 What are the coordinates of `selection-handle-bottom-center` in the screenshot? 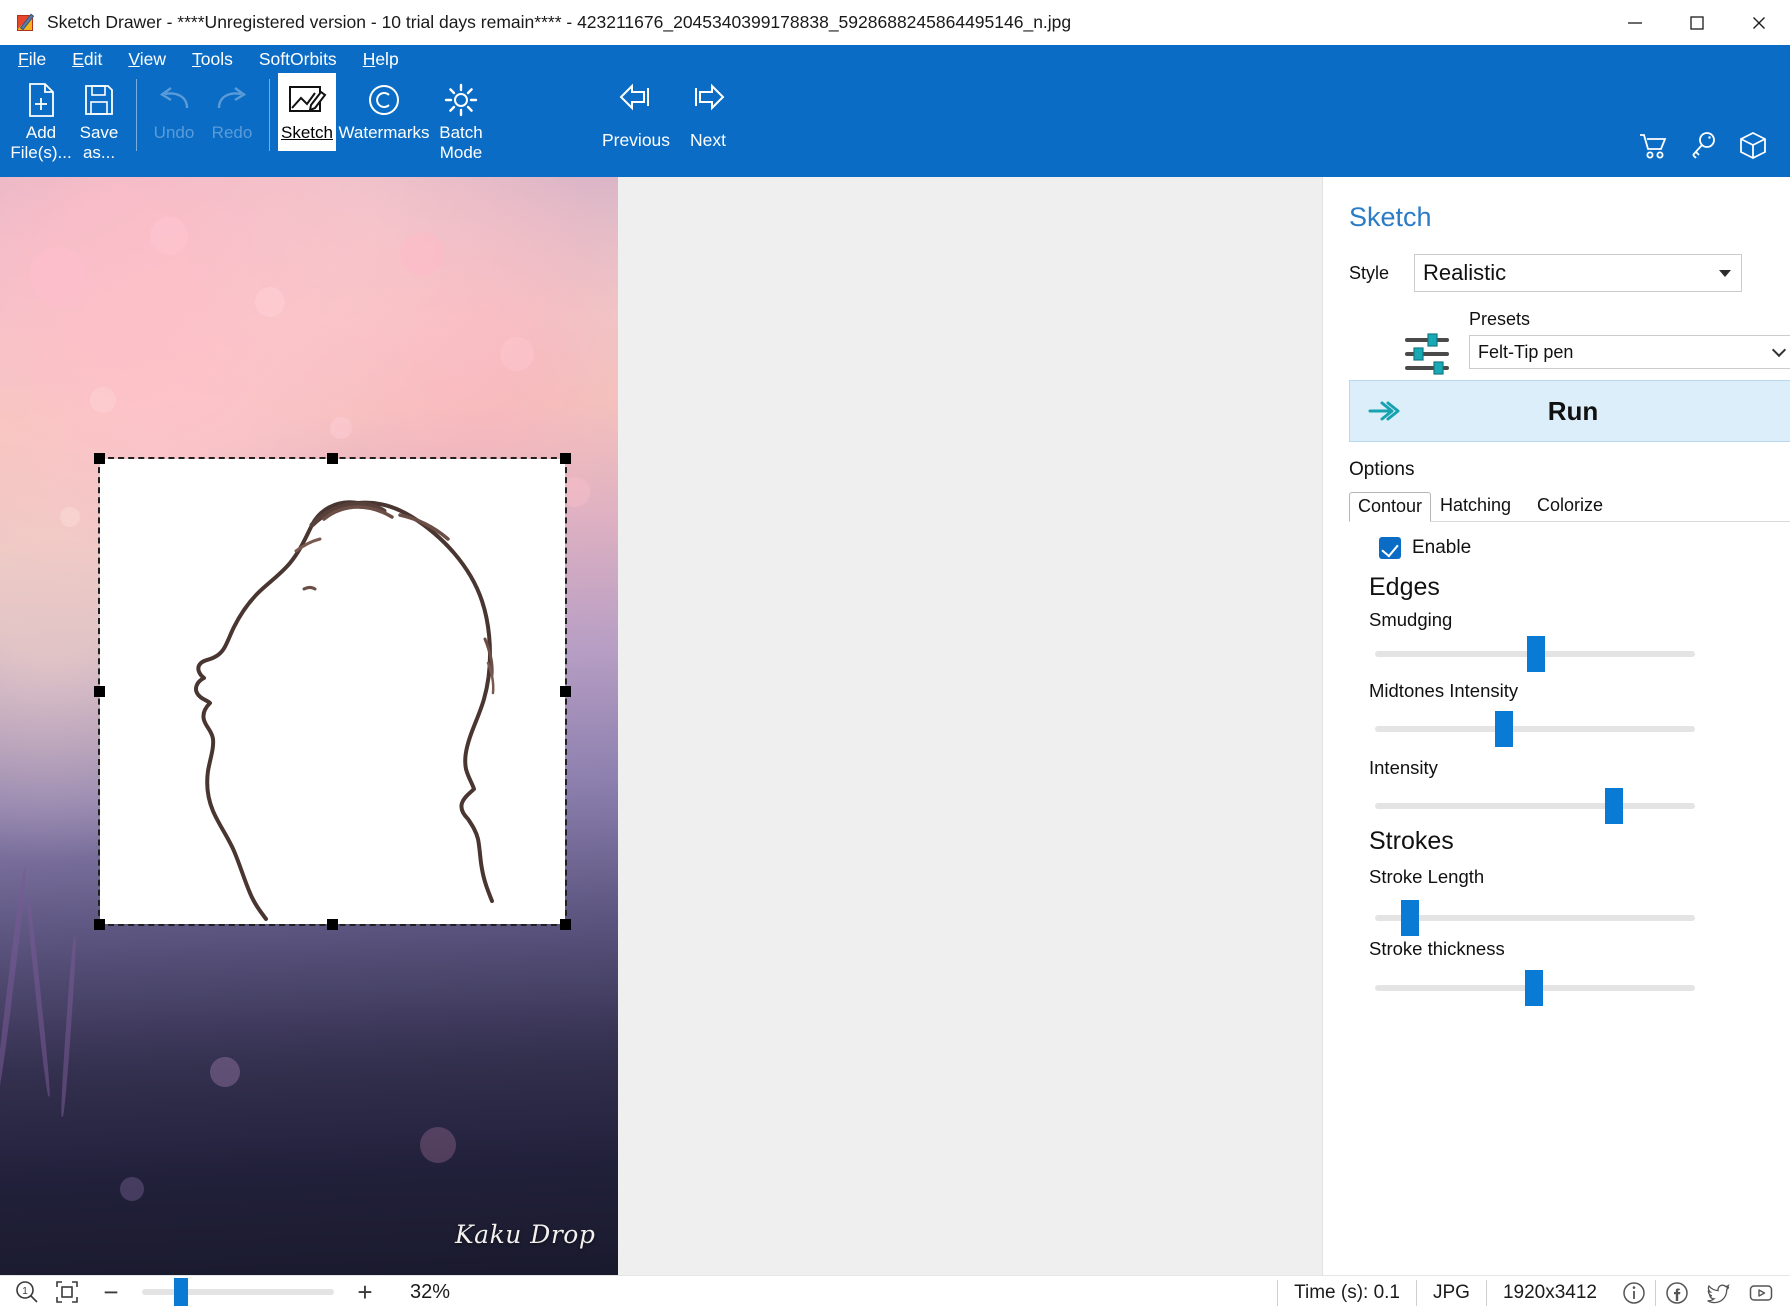 It's located at (332, 924).